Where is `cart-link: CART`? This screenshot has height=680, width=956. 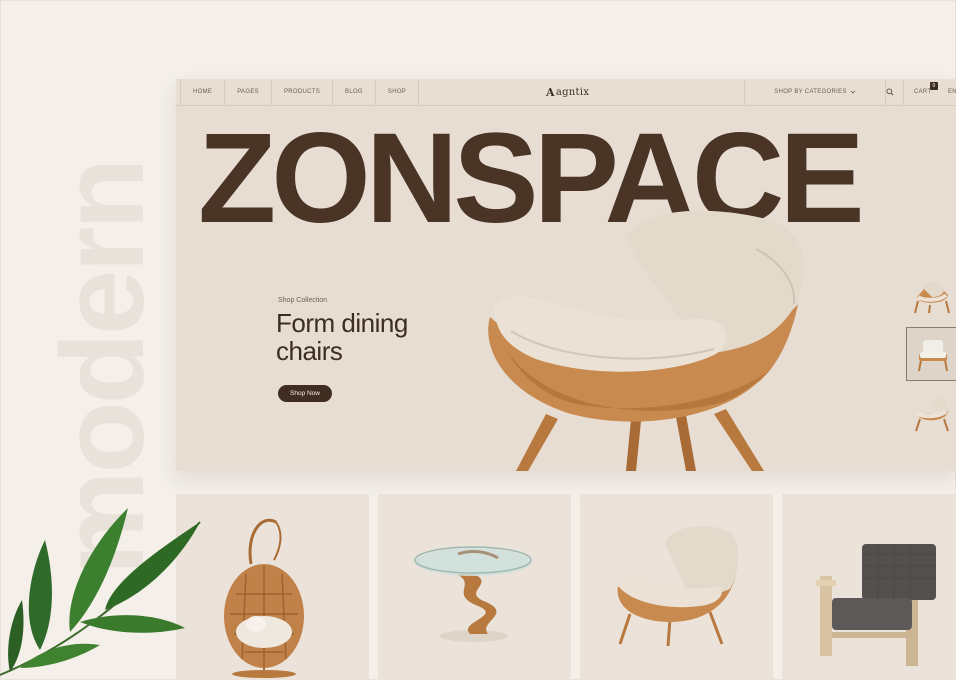
cart-link: CART is located at coordinates (918, 92).